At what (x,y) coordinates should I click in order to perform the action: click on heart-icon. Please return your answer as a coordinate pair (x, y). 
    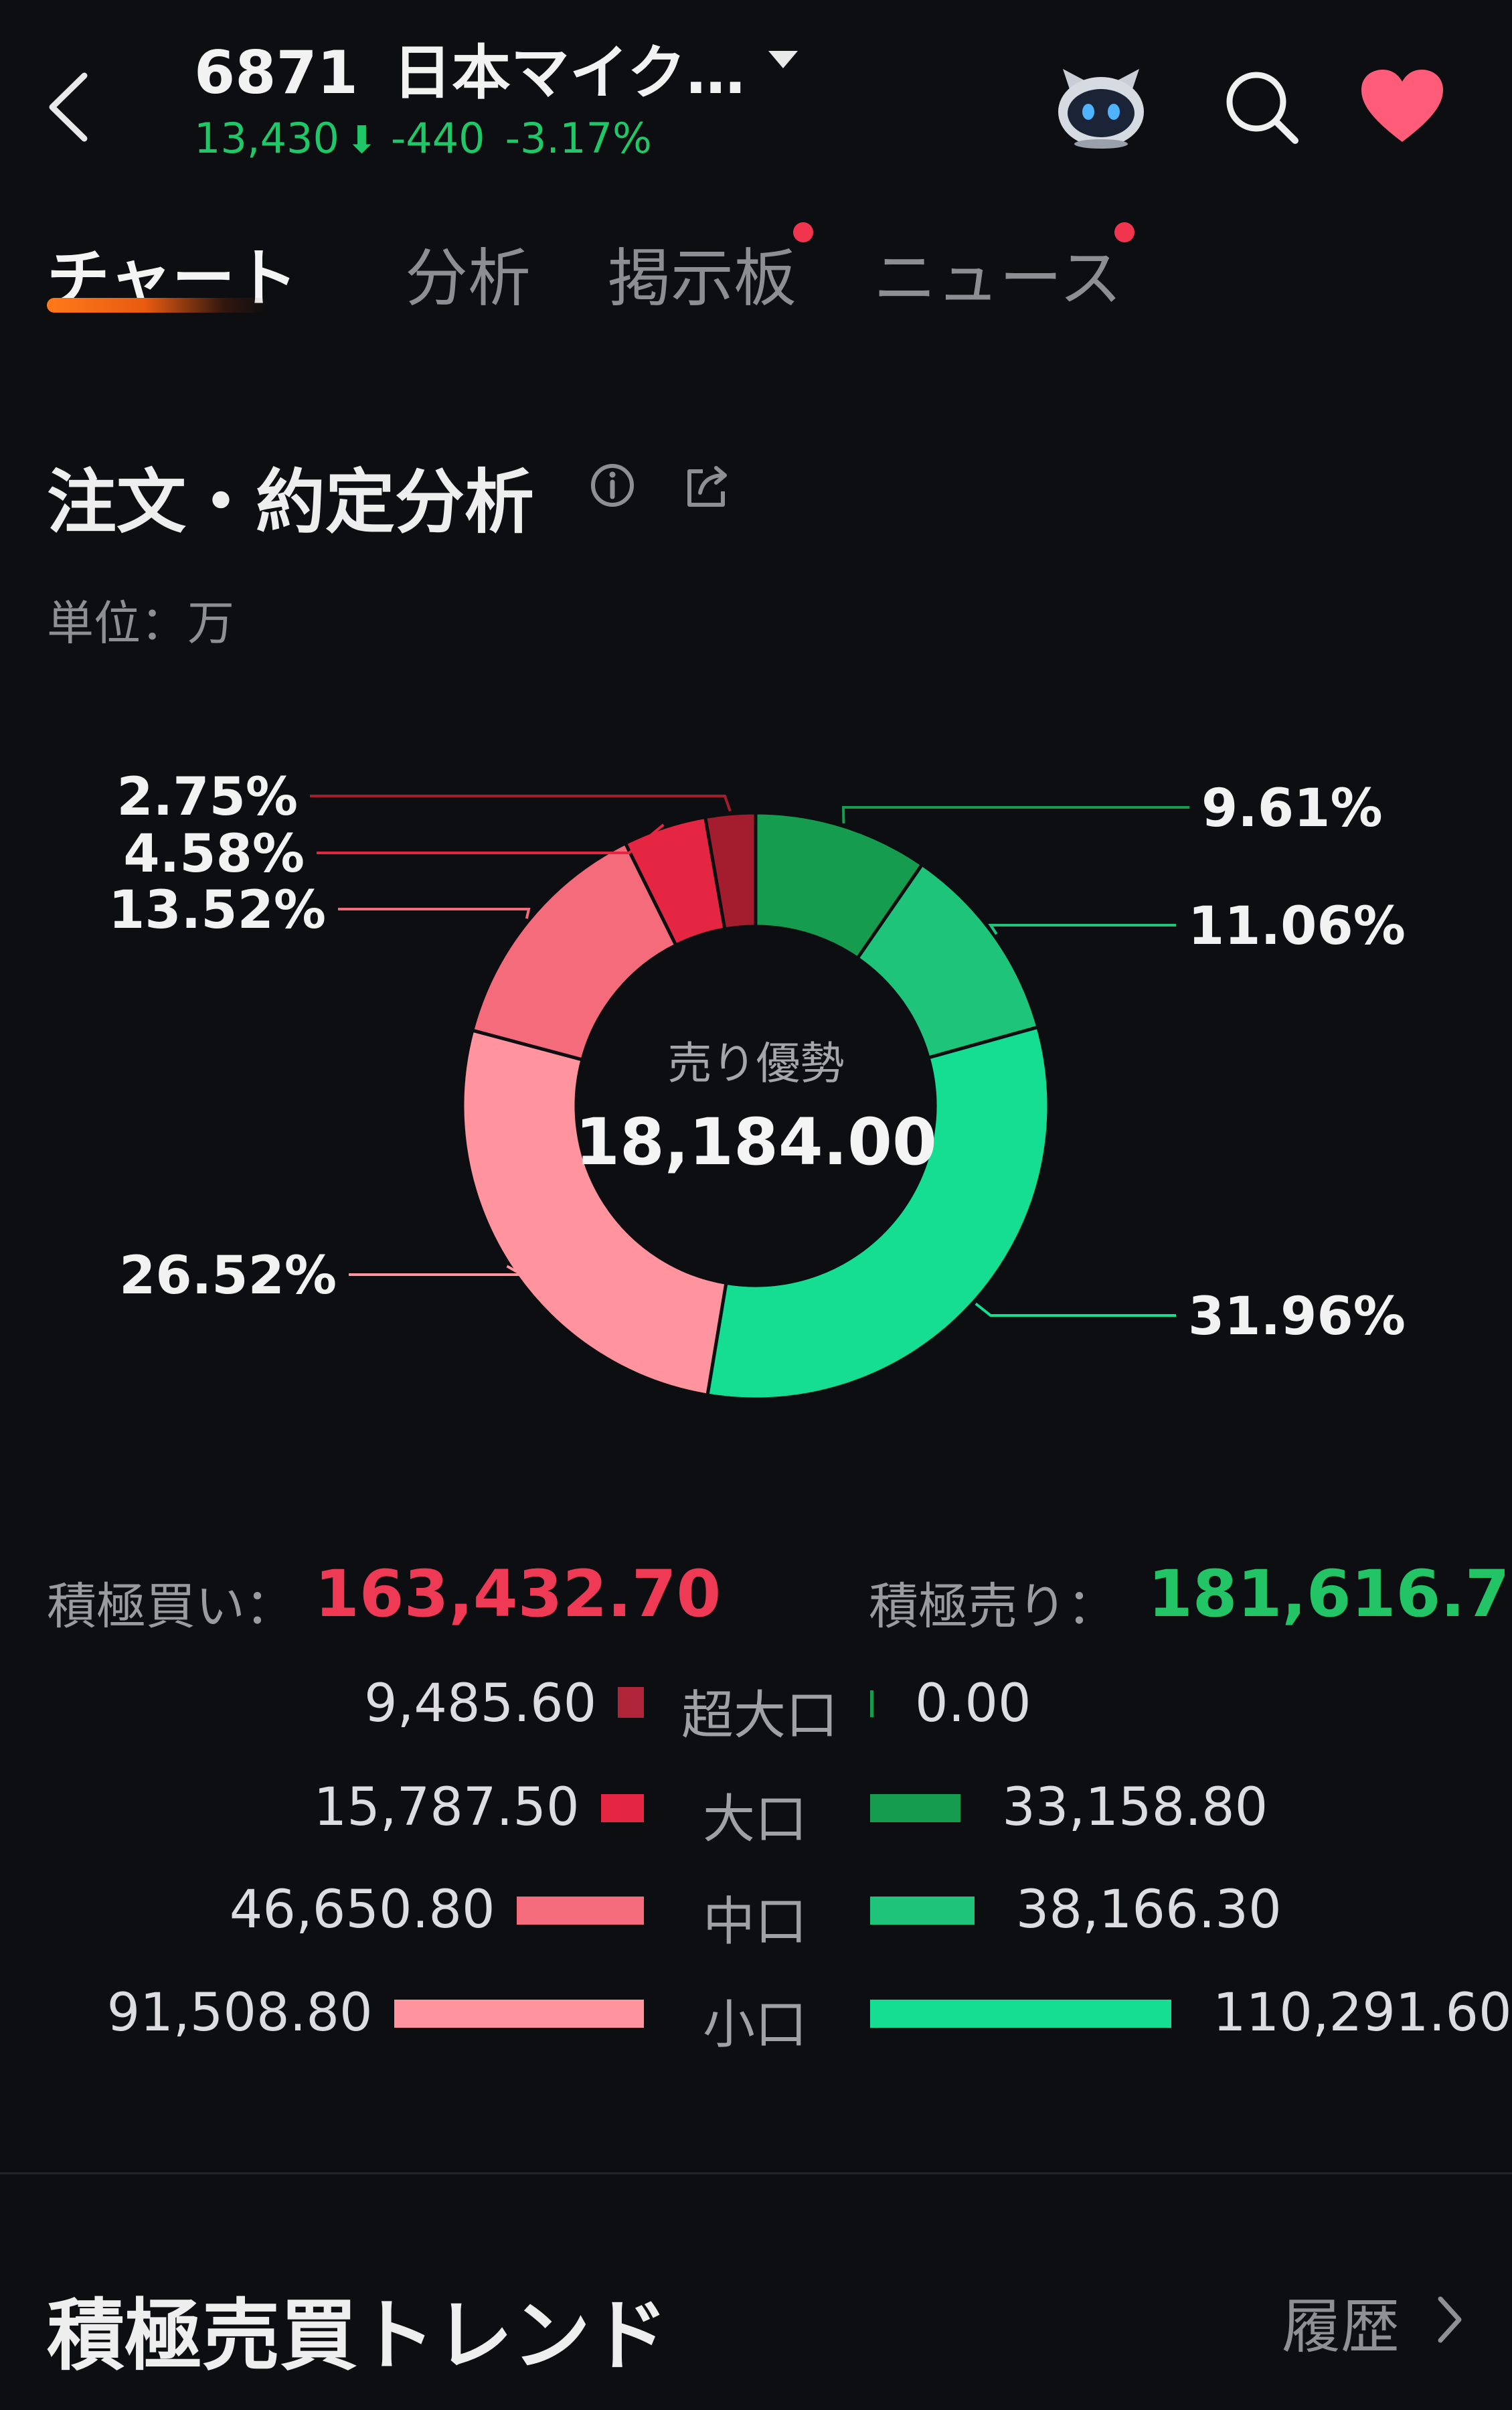
    Looking at the image, I should click on (1402, 106).